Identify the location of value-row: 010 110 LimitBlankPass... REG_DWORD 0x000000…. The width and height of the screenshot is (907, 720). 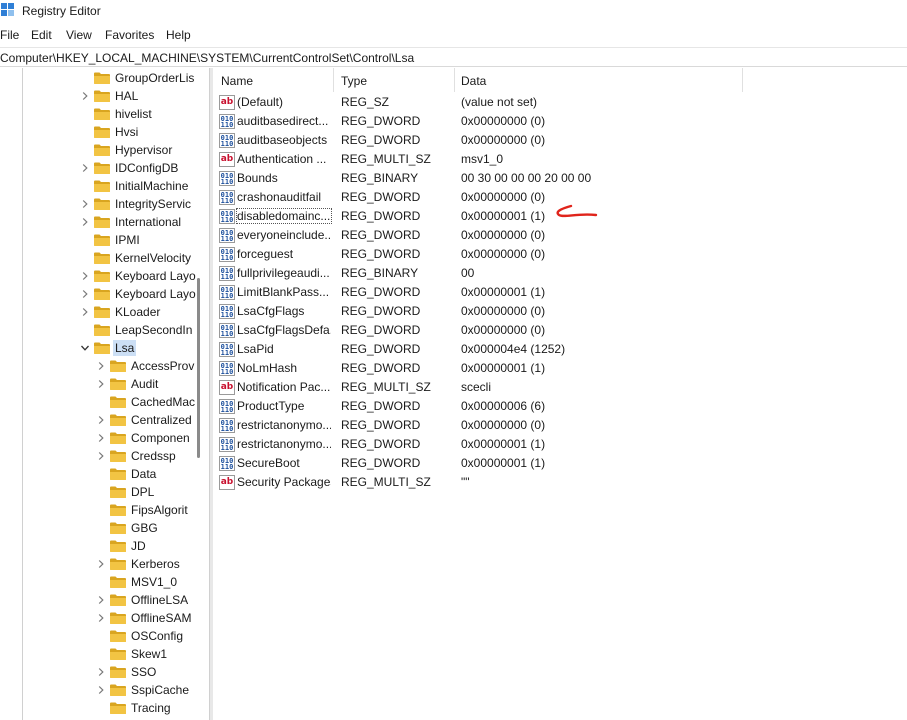
(560, 292).